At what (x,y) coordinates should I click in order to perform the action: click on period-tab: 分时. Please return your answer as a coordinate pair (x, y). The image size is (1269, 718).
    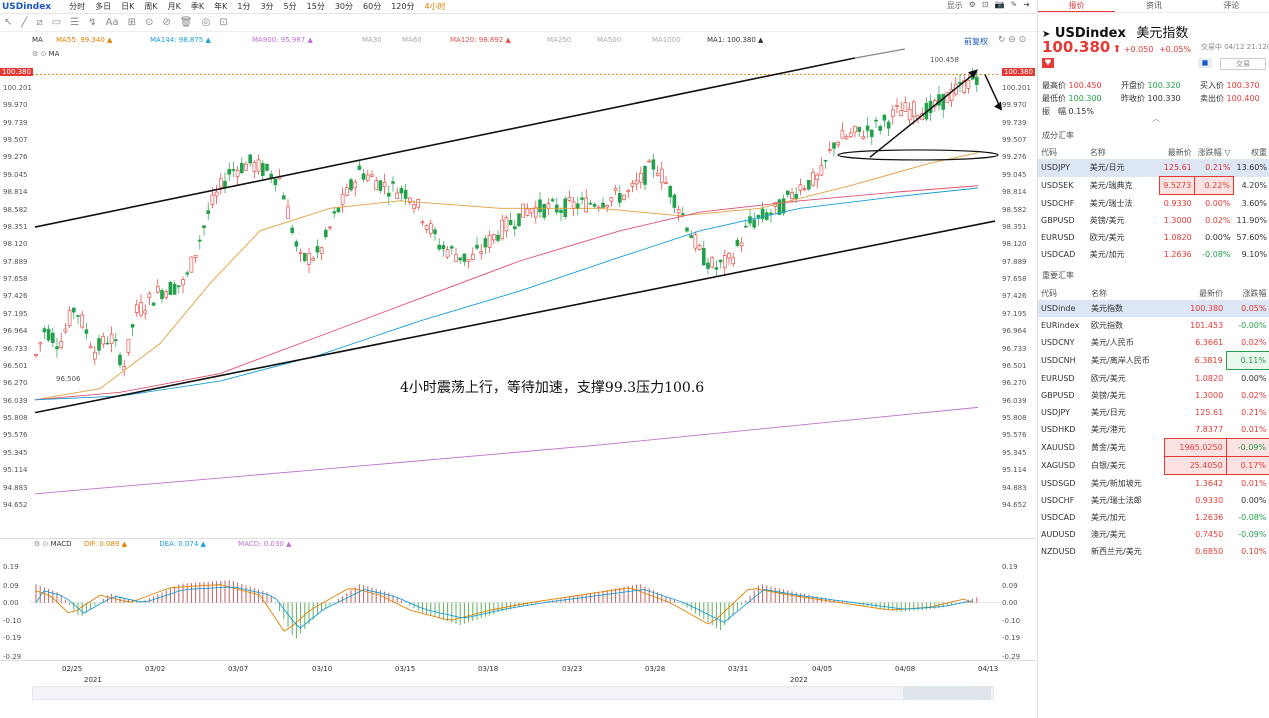
    Looking at the image, I should click on (77, 6).